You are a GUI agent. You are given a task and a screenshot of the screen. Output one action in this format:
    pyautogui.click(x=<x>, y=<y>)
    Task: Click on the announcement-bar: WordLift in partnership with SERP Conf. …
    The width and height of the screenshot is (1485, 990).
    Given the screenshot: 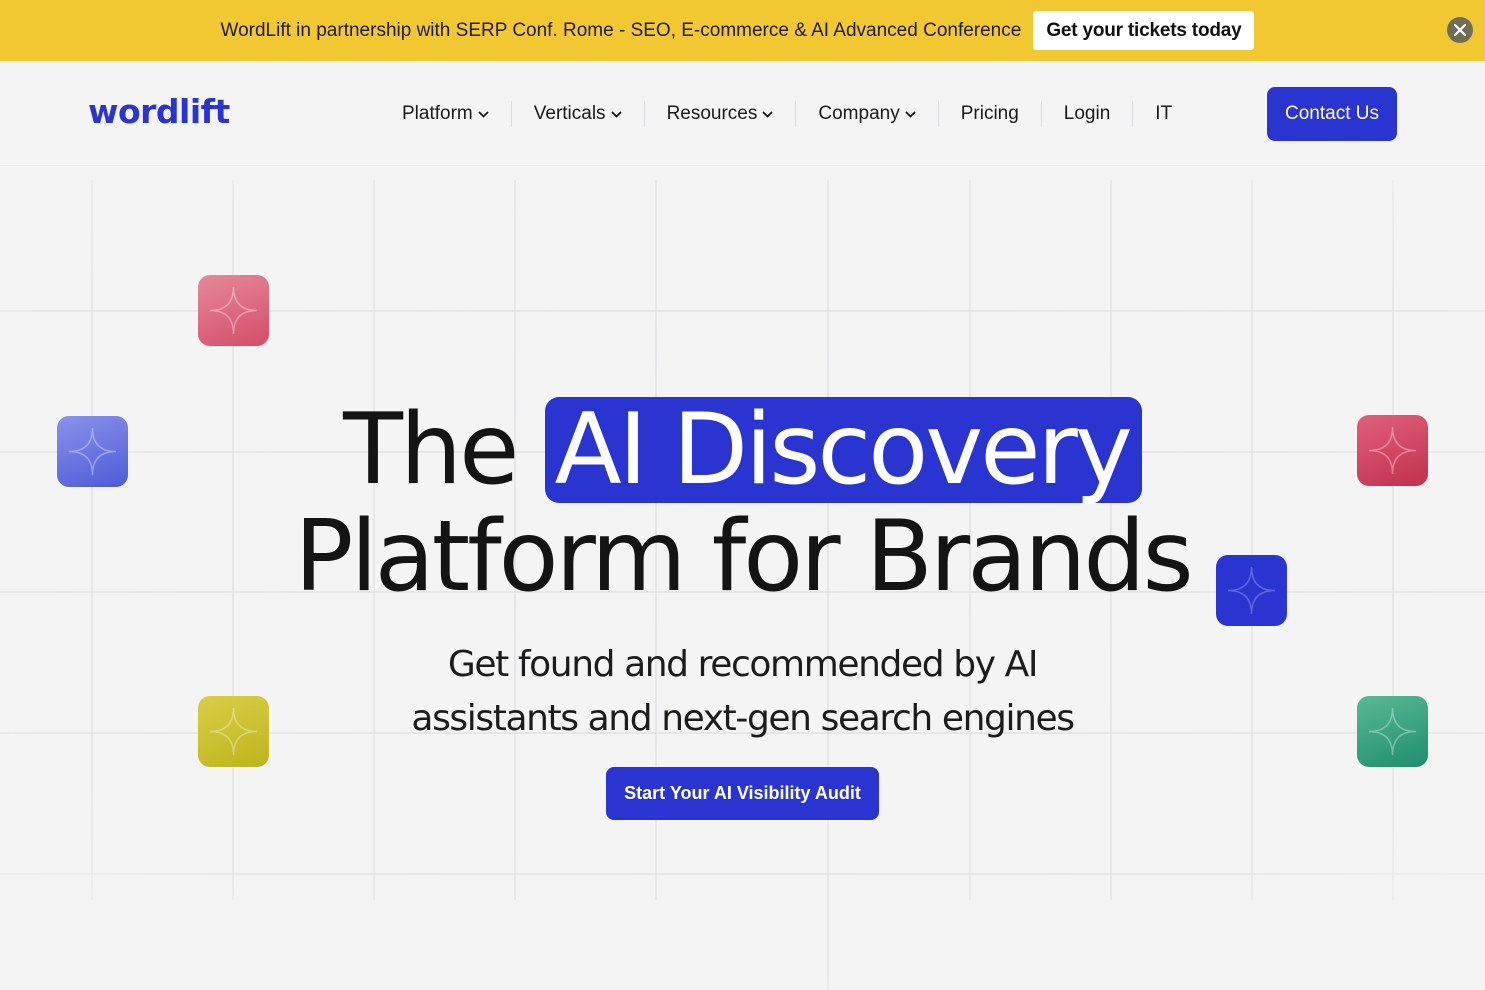 What is the action you would take?
    pyautogui.click(x=742, y=30)
    